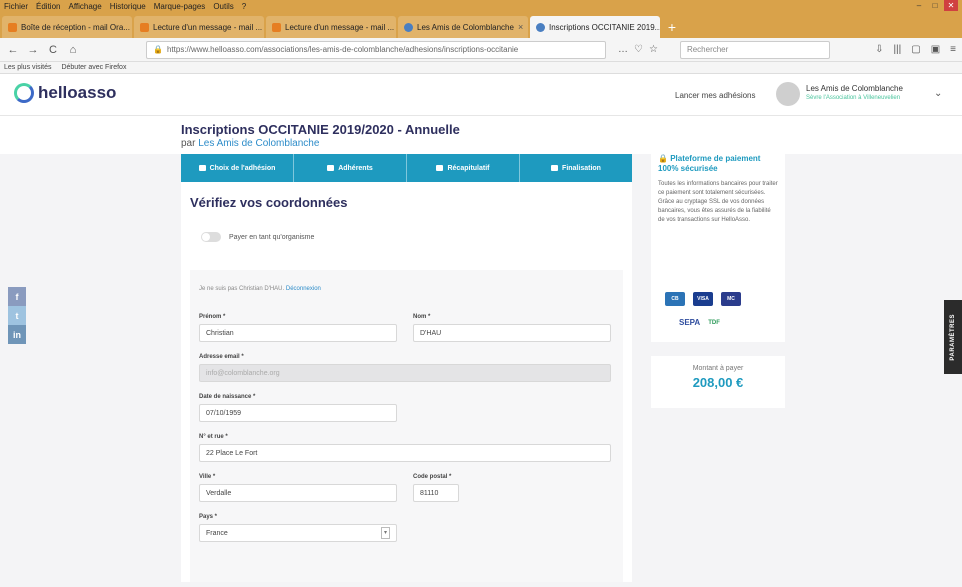 This screenshot has height=587, width=962. What do you see at coordinates (432, 477) in the screenshot?
I see `zip-label: Code postal *` at bounding box center [432, 477].